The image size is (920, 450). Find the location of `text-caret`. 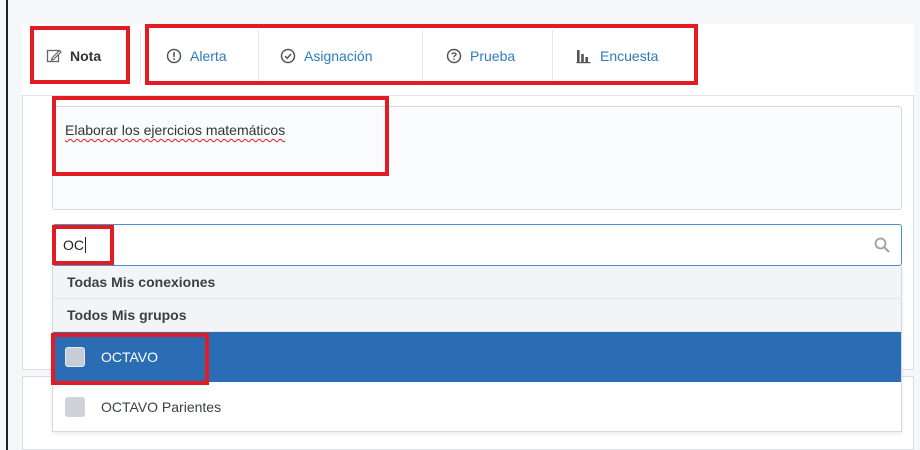

text-caret is located at coordinates (85, 245).